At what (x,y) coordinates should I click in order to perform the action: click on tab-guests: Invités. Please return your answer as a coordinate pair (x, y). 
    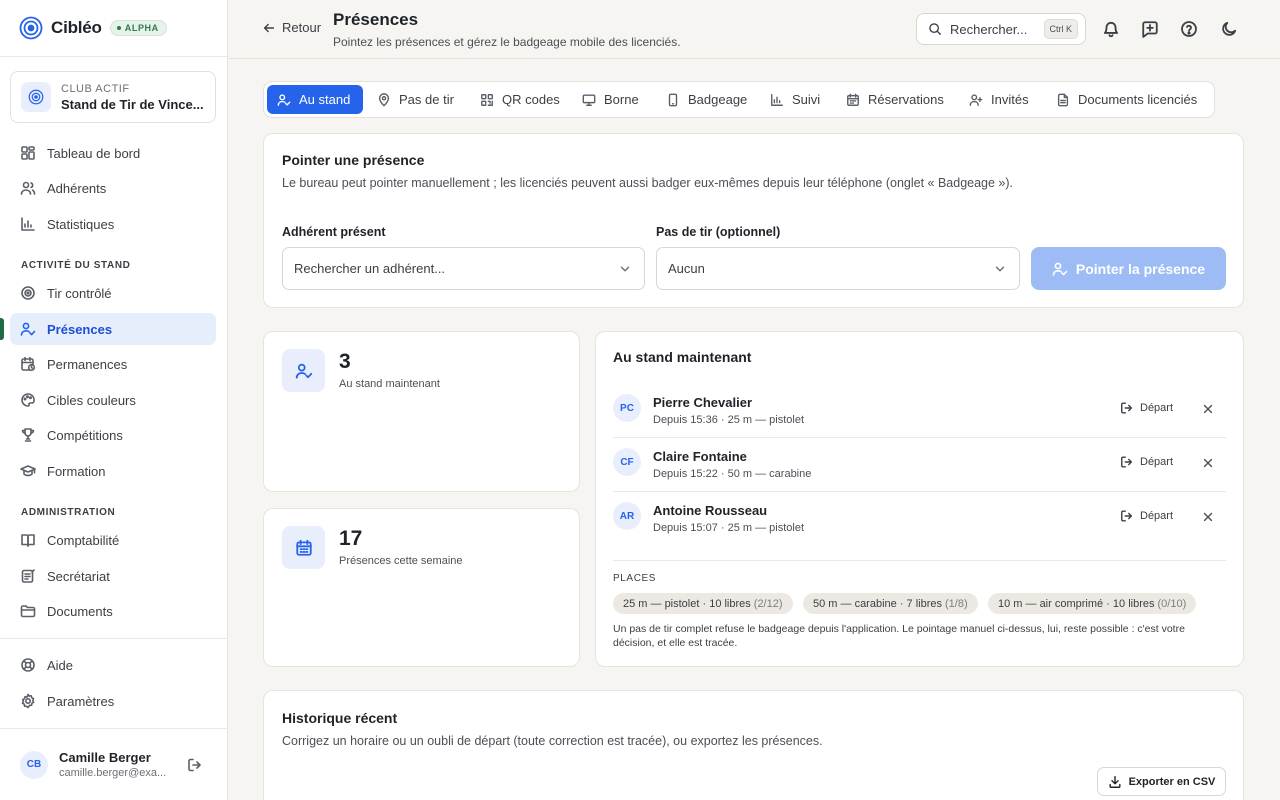
    Looking at the image, I should click on (999, 99).